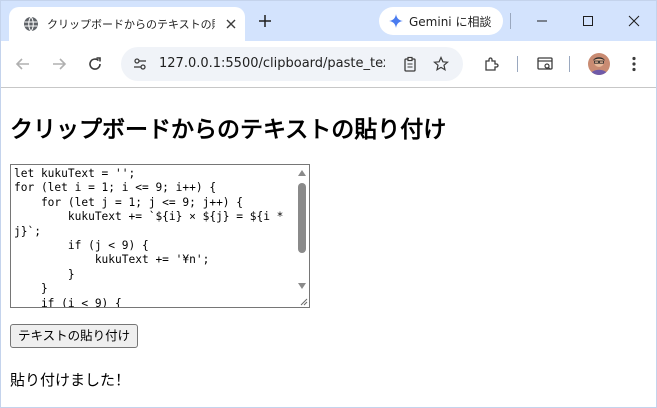 The image size is (657, 408). I want to click on vertical-scrollbar, so click(302, 236).